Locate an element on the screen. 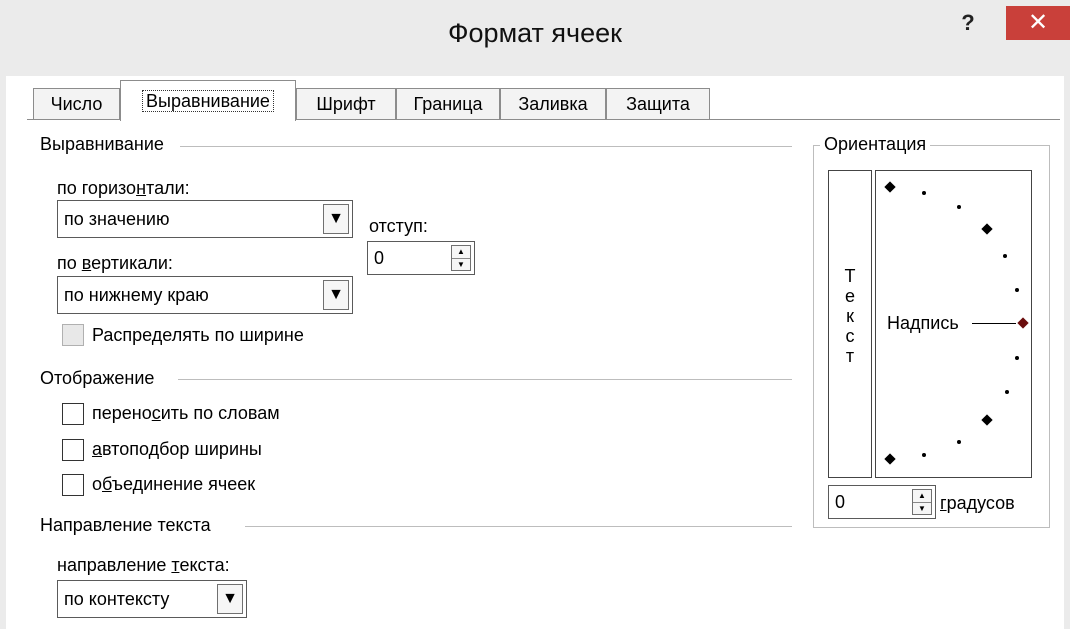 The width and height of the screenshot is (1070, 629). orientation-dial-pointer is located at coordinates (994, 323).